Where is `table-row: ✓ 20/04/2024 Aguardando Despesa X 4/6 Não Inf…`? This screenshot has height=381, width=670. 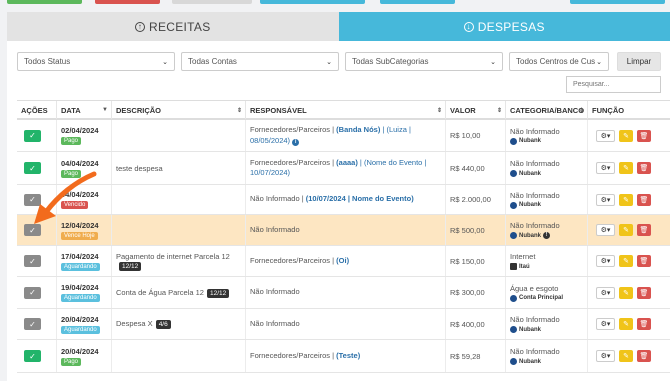 table-row: ✓ 20/04/2024 Aguardando Despesa X 4/6 Não Inf… is located at coordinates (343, 324).